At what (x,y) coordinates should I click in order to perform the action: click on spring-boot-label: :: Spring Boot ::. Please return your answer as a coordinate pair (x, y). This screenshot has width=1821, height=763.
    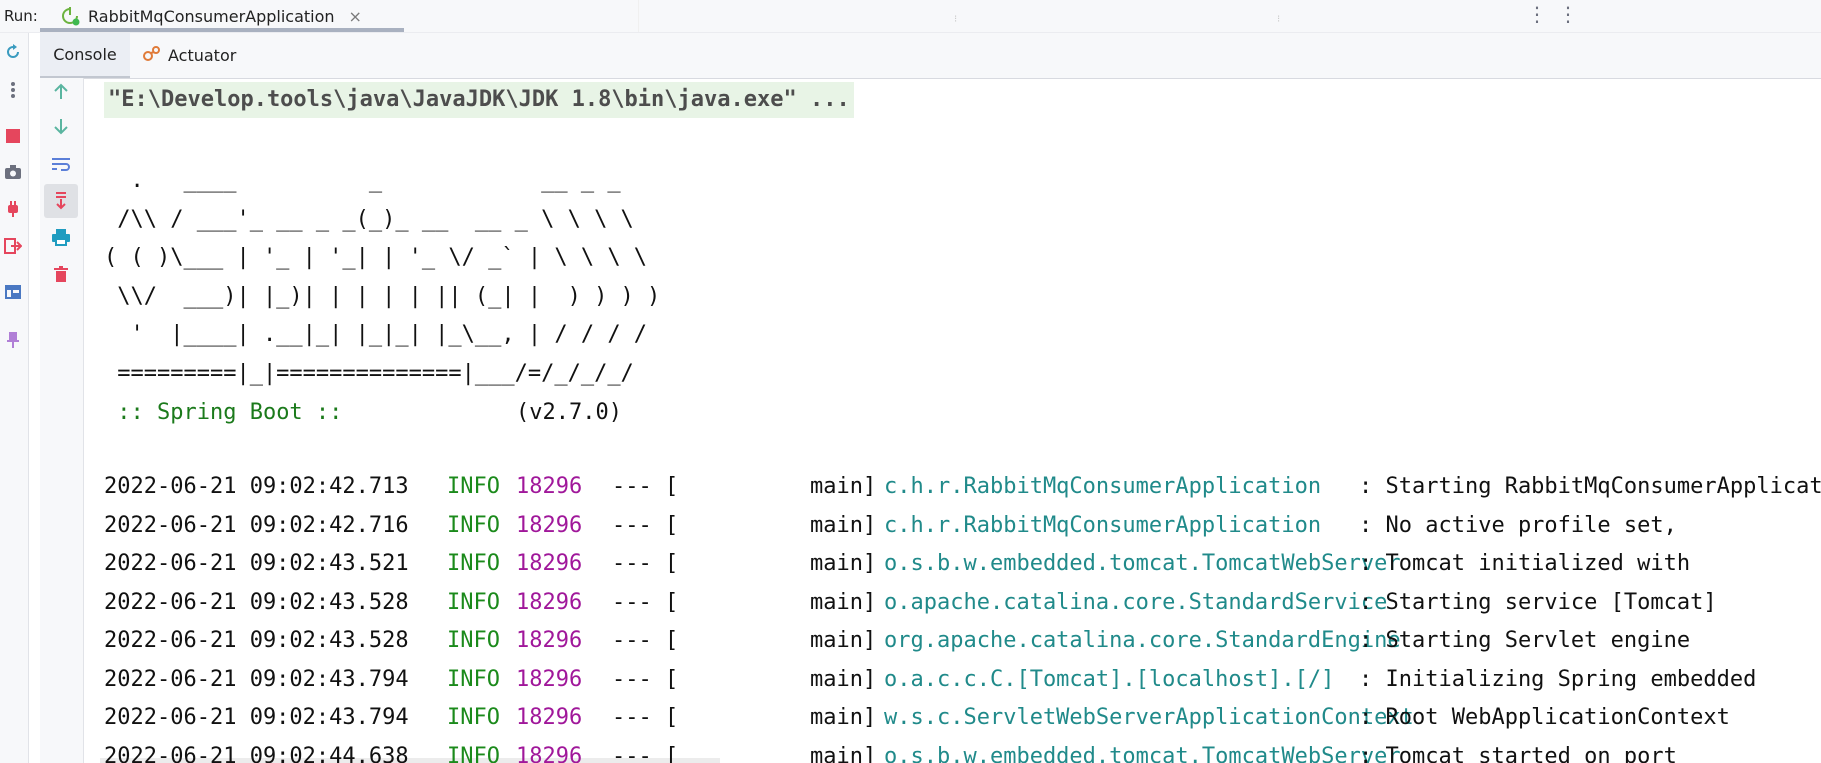
    Looking at the image, I should click on (230, 412).